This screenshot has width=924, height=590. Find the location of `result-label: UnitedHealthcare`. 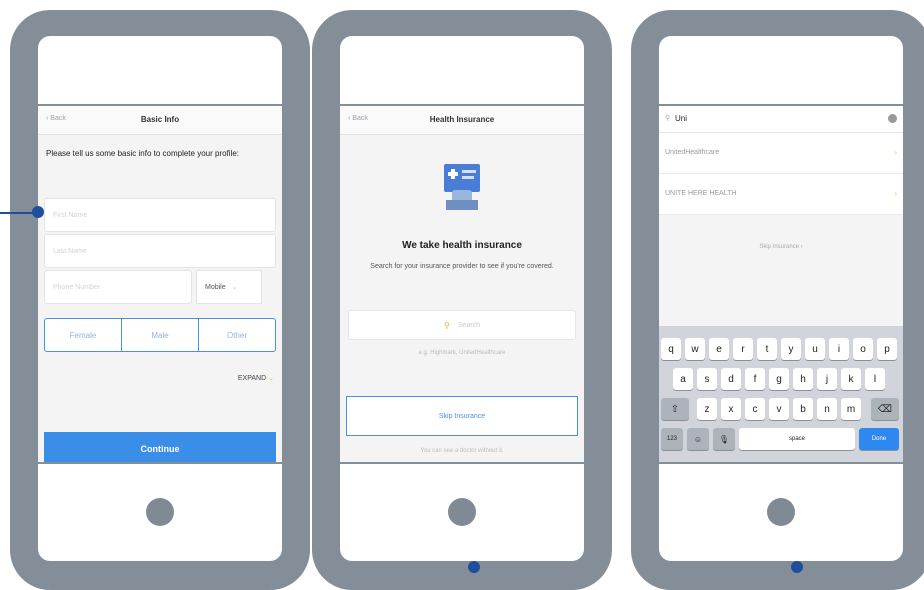

result-label: UnitedHealthcare is located at coordinates (692, 152).